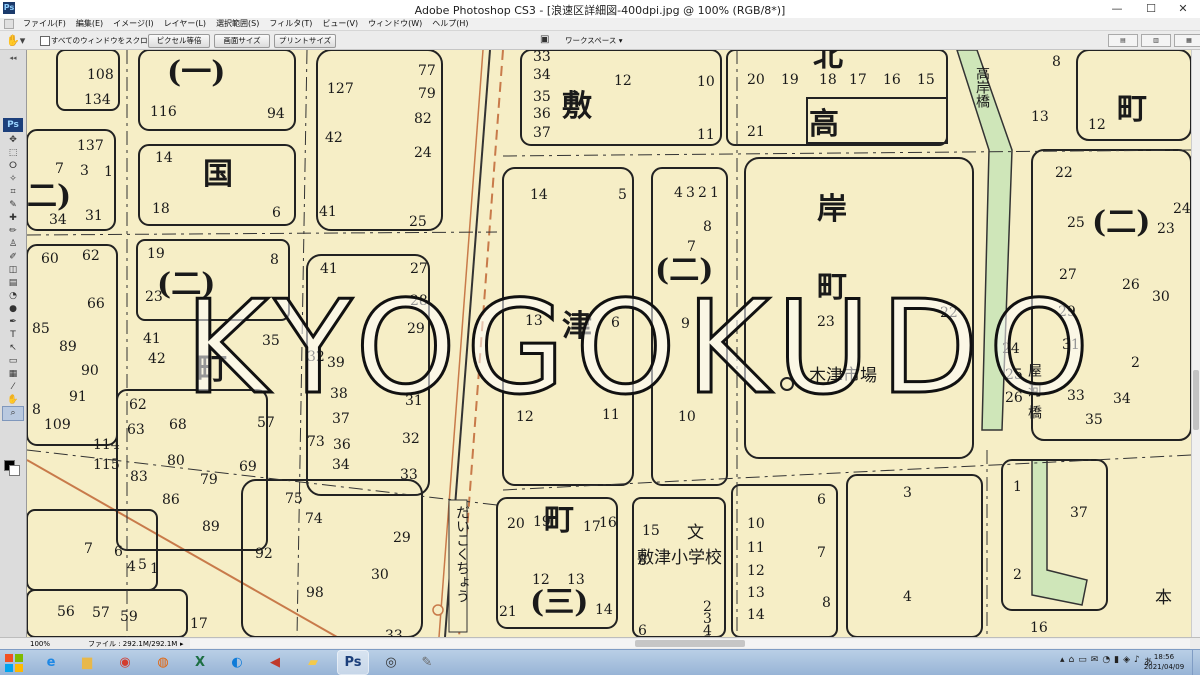  I want to click on place-name: (三), so click(559, 602).